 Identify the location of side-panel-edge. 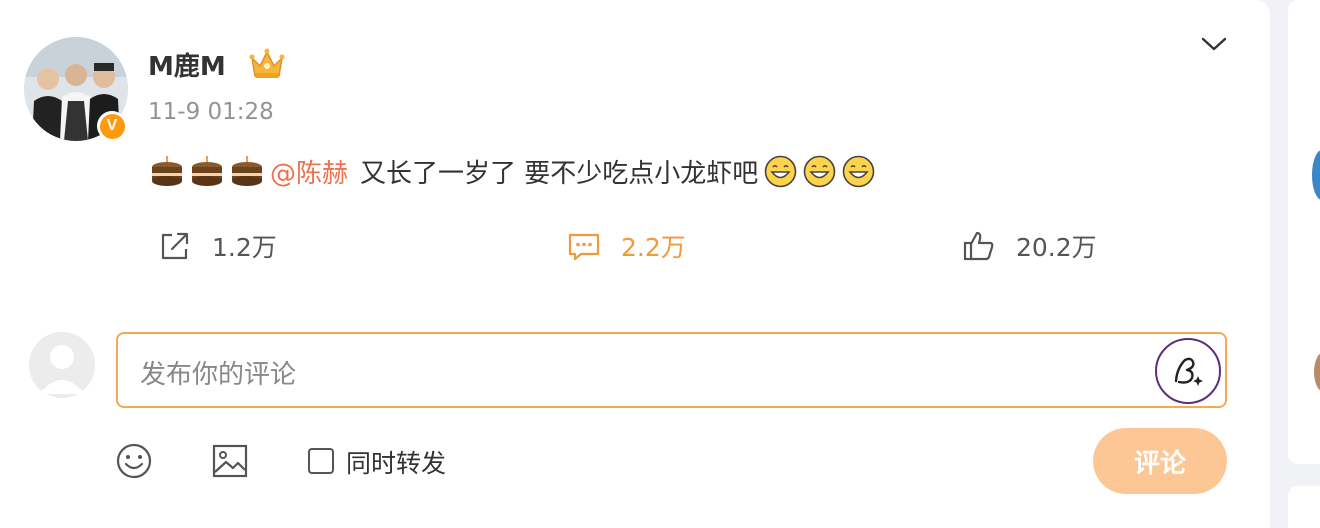
(1304, 232).